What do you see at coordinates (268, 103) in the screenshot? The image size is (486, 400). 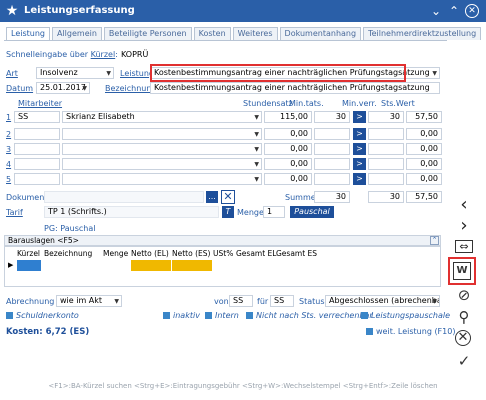 I see `stundensatz-header: Stundensatz` at bounding box center [268, 103].